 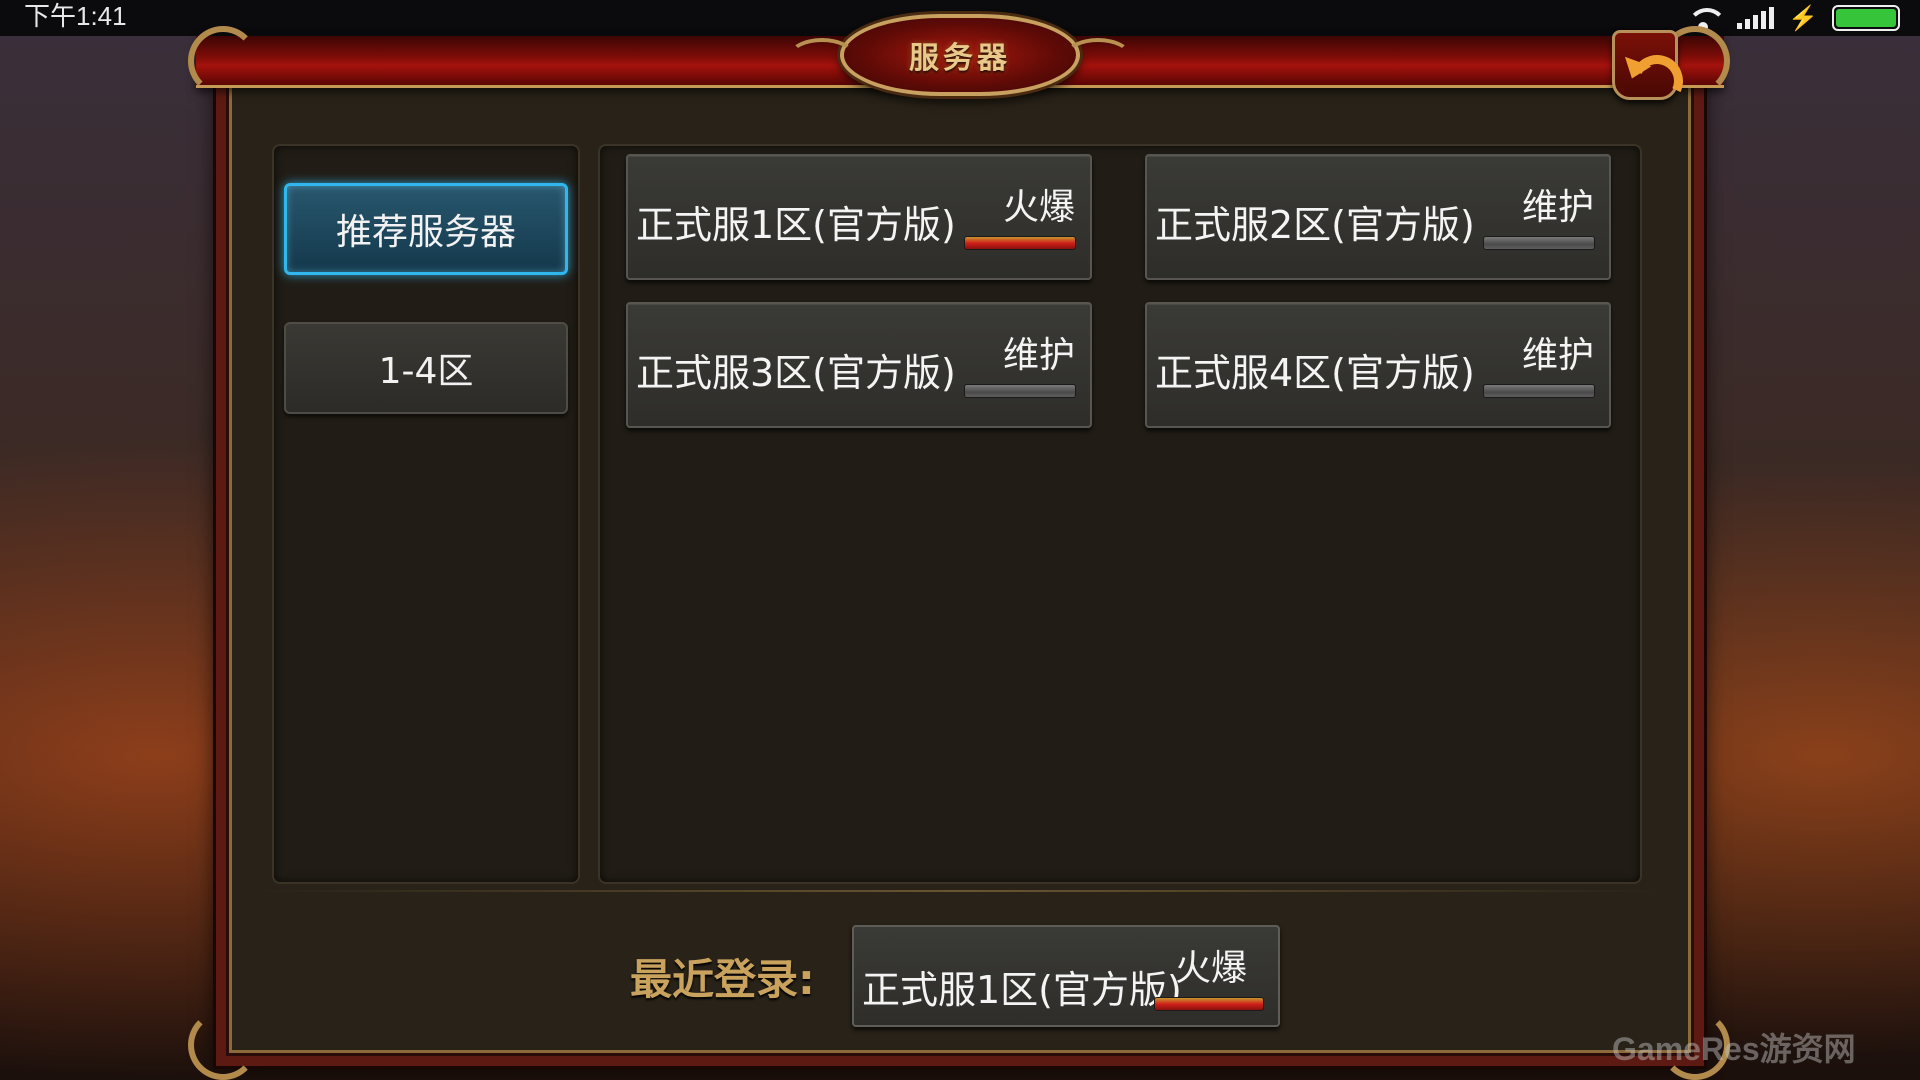 What do you see at coordinates (1315, 225) in the screenshot?
I see `server-name: 正式服2区(官方版)` at bounding box center [1315, 225].